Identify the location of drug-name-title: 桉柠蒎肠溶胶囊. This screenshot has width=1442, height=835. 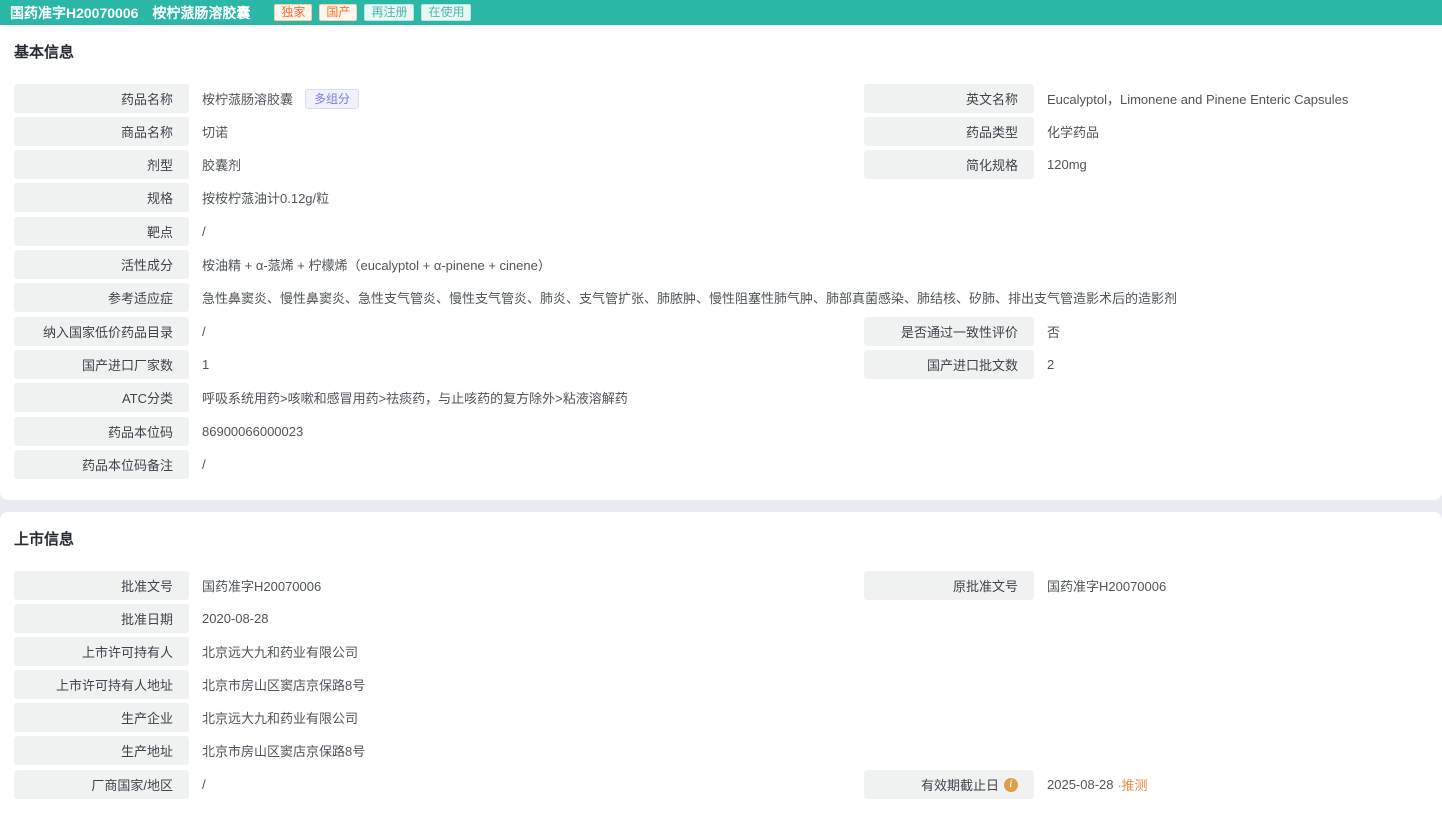
(201, 12).